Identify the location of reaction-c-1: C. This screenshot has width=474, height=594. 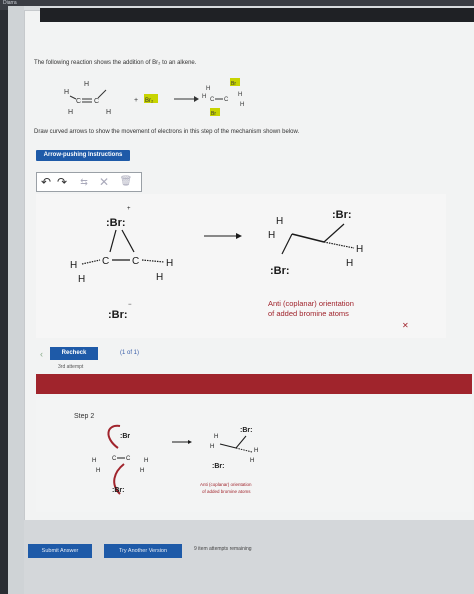
(78, 101).